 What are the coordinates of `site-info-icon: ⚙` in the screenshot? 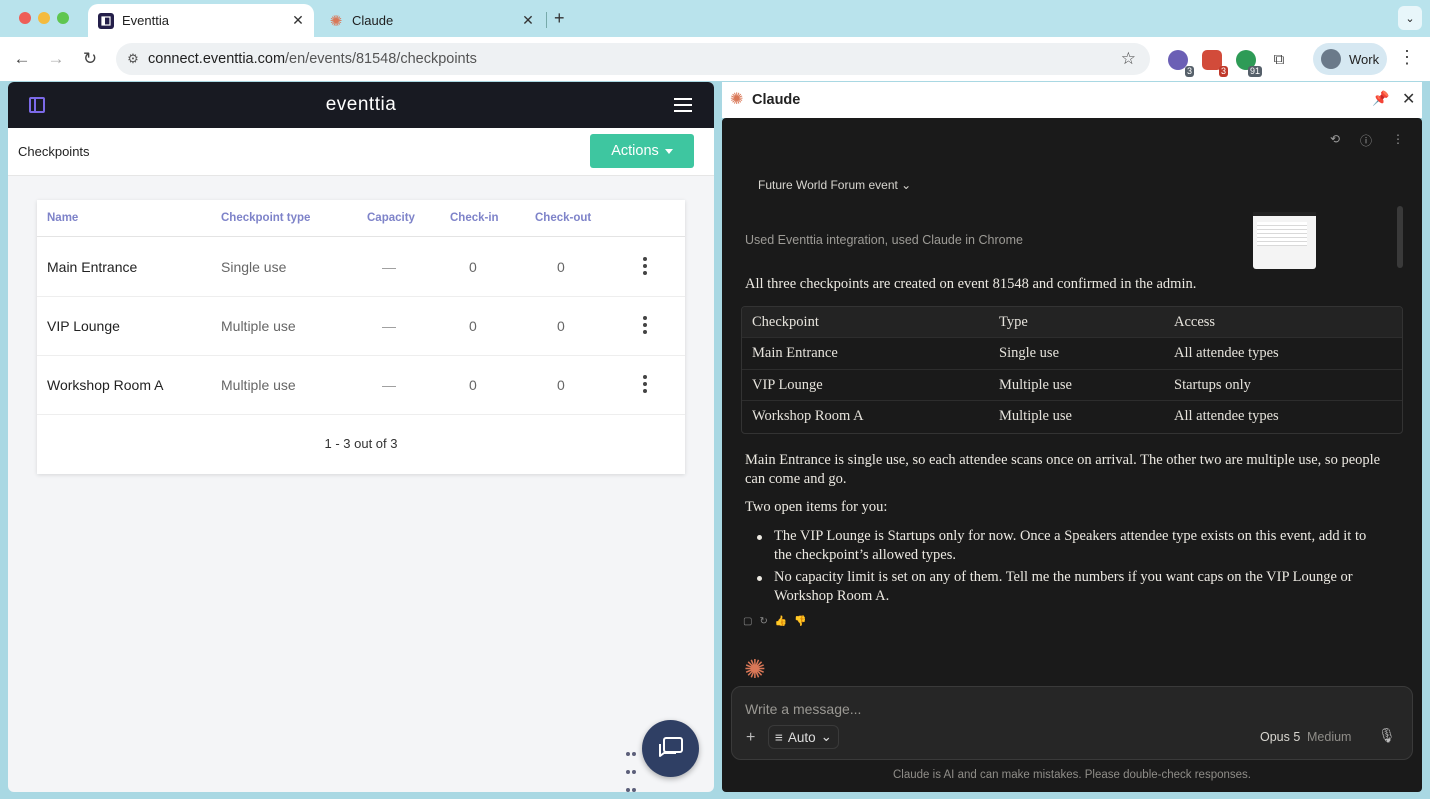 It's located at (133, 59).